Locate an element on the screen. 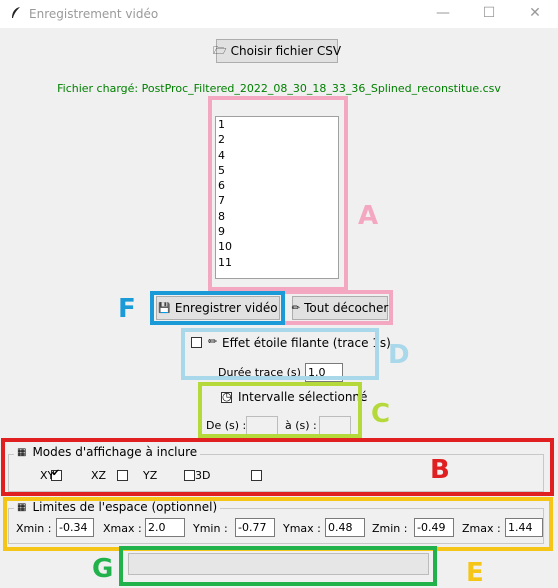  annotation-letter-e: E is located at coordinates (475, 573).